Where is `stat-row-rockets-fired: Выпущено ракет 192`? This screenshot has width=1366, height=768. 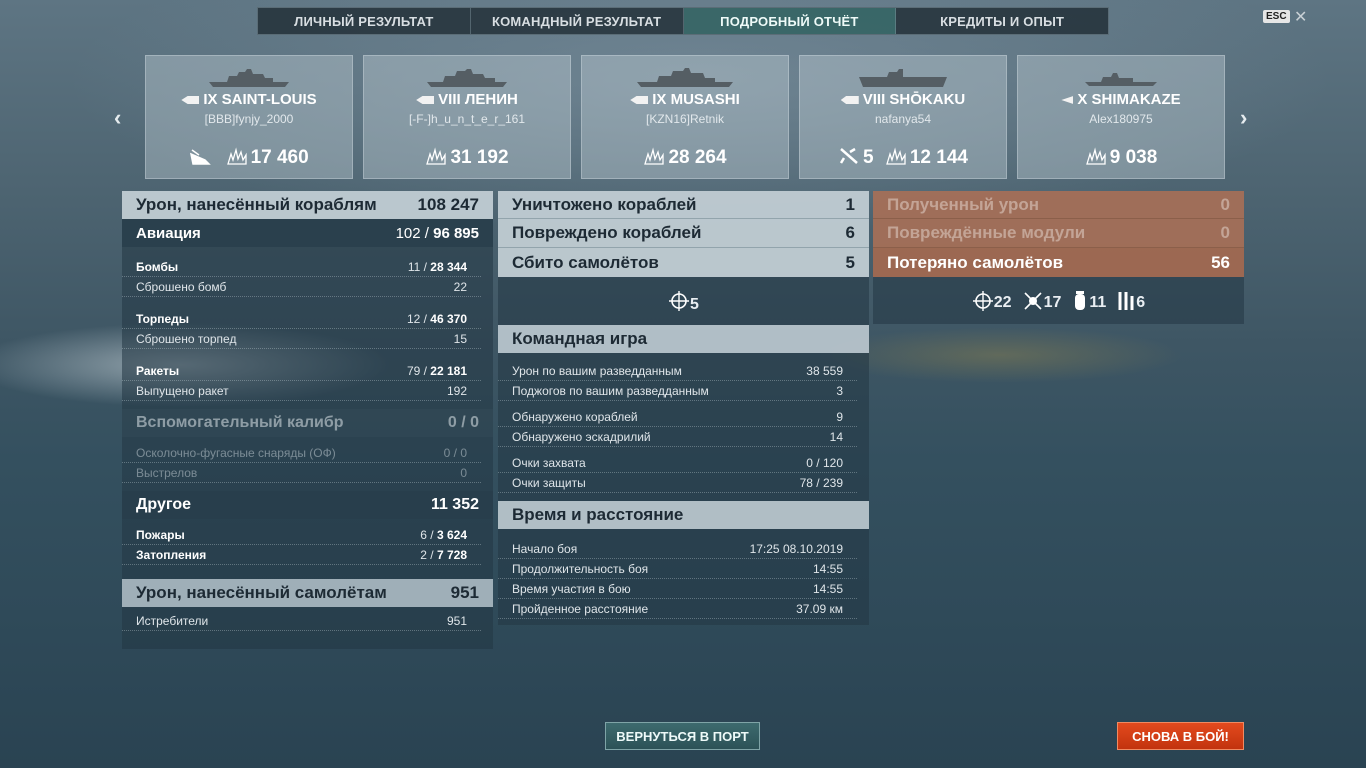 stat-row-rockets-fired: Выпущено ракет 192 is located at coordinates (301, 391).